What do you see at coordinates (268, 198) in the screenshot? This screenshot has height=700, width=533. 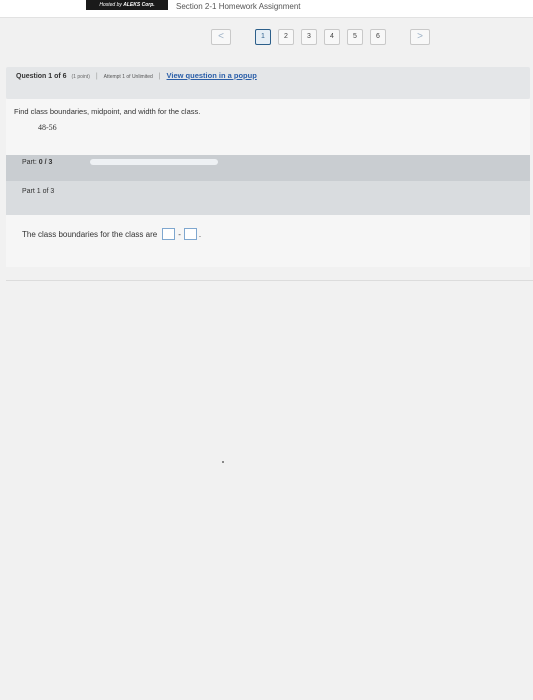 I see `part-section-header: Part 1 of 3` at bounding box center [268, 198].